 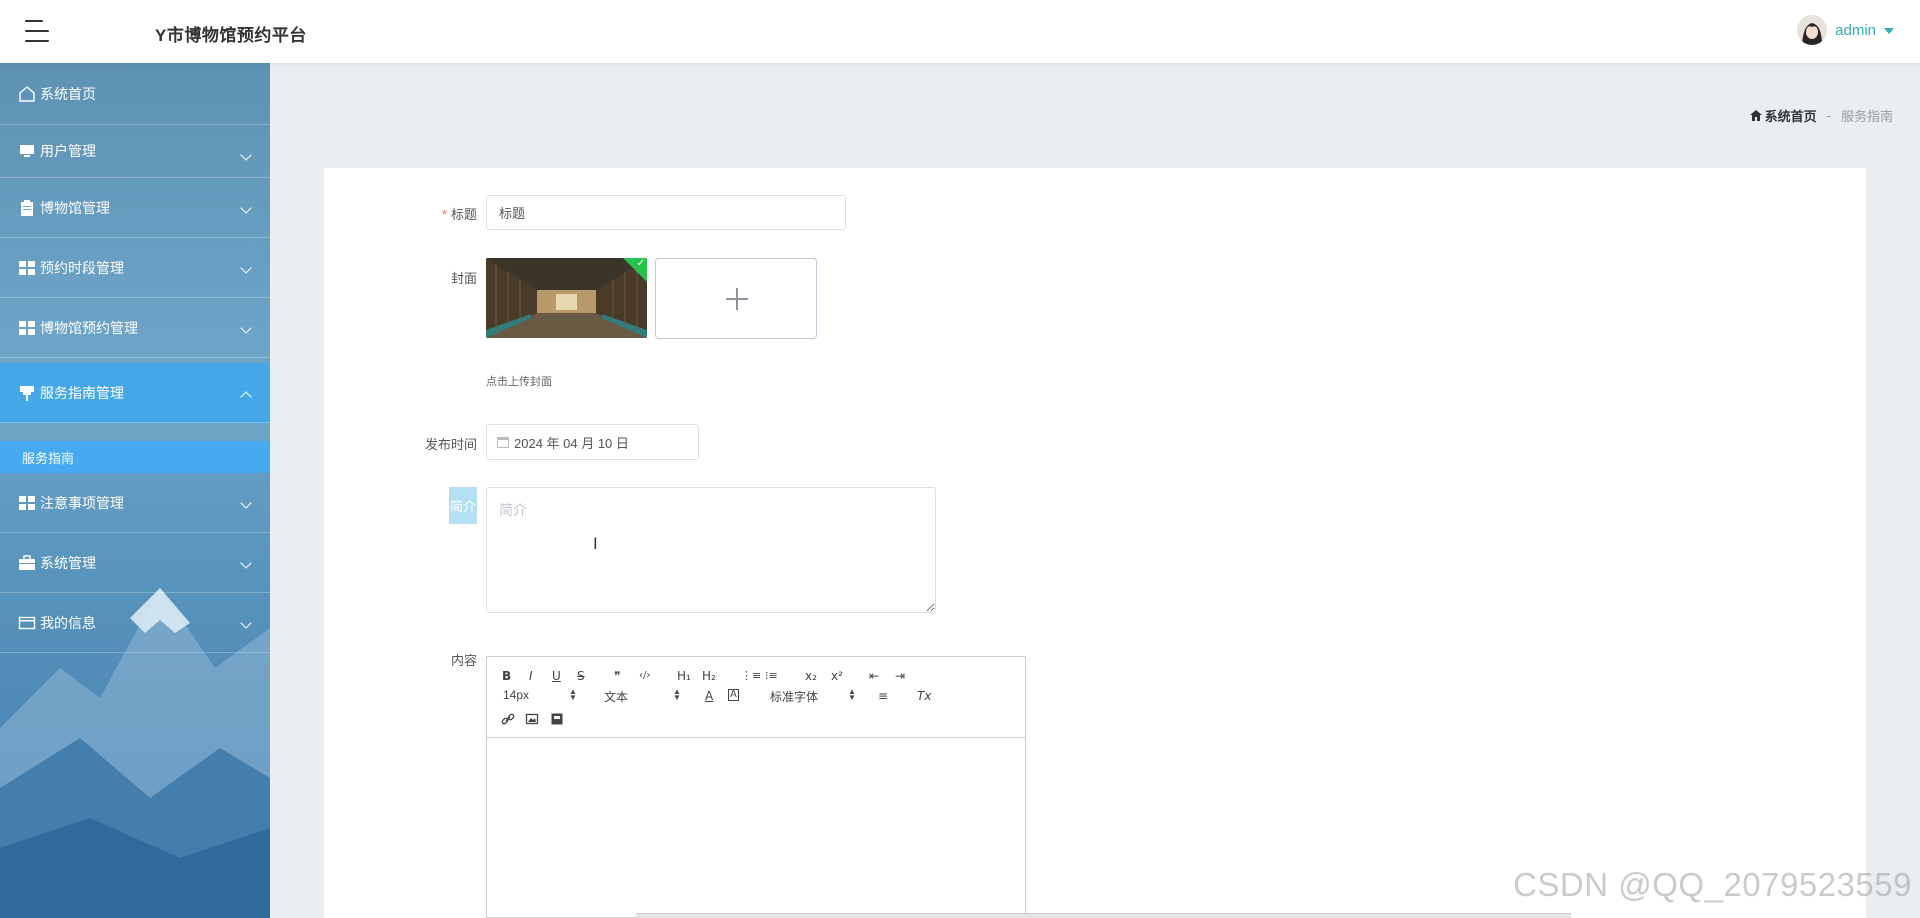 I want to click on link-icon, so click(x=508, y=719).